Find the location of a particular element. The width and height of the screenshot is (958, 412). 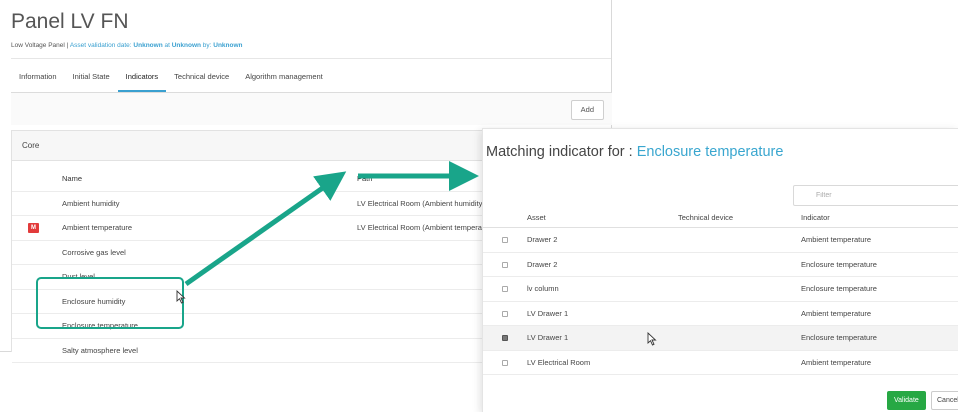

table-row: LV Electrical Room Ambient temperature is located at coordinates (720, 363).